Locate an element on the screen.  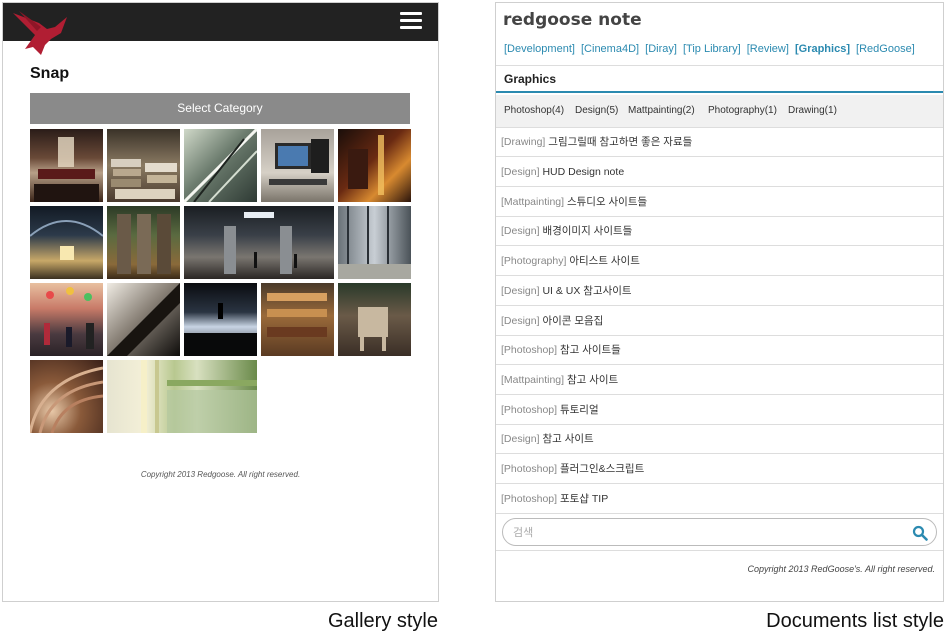
subcategory-photography: Photography(1) is located at coordinates (742, 110).